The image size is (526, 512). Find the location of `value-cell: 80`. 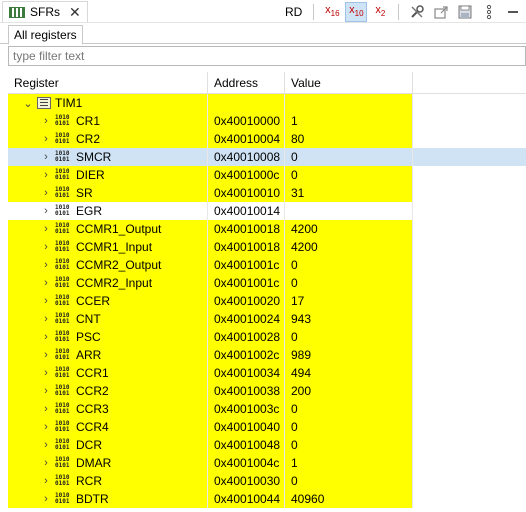

value-cell: 80 is located at coordinates (349, 139).